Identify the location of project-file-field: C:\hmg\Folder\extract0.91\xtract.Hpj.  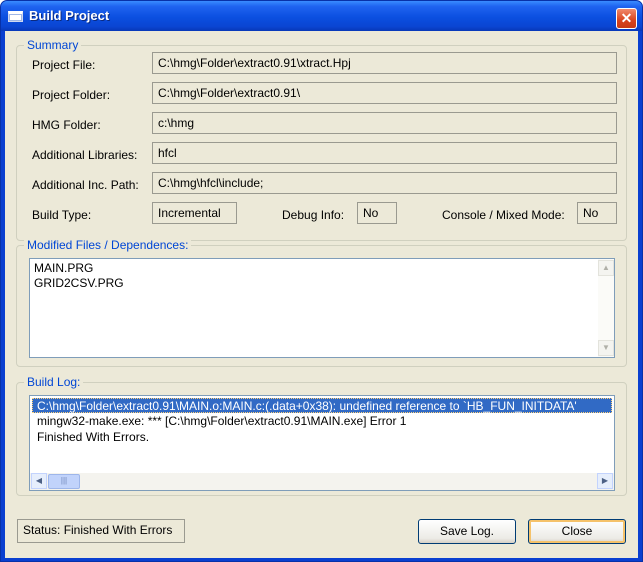
(384, 63).